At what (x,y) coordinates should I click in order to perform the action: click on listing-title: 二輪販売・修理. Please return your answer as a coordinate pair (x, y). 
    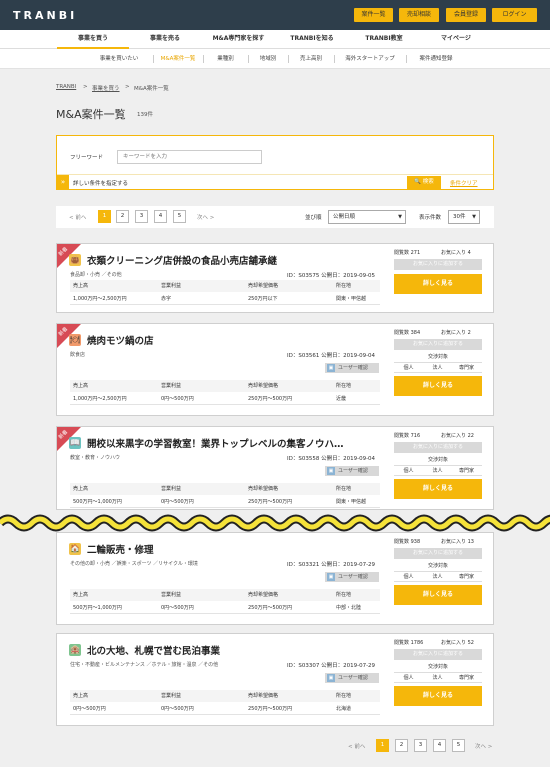
    Looking at the image, I should click on (120, 549).